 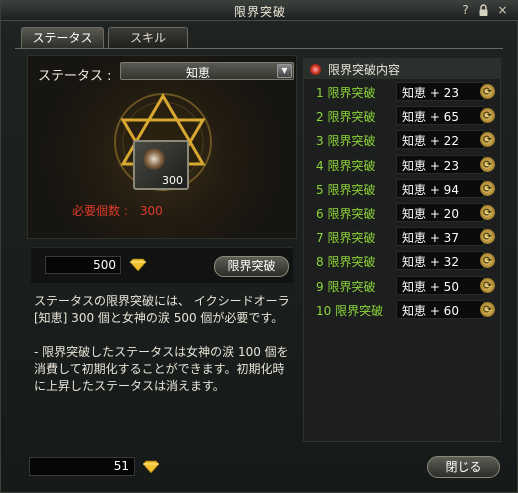 What do you see at coordinates (346, 214) in the screenshot?
I see `breakthrough-step: 6 限界突破` at bounding box center [346, 214].